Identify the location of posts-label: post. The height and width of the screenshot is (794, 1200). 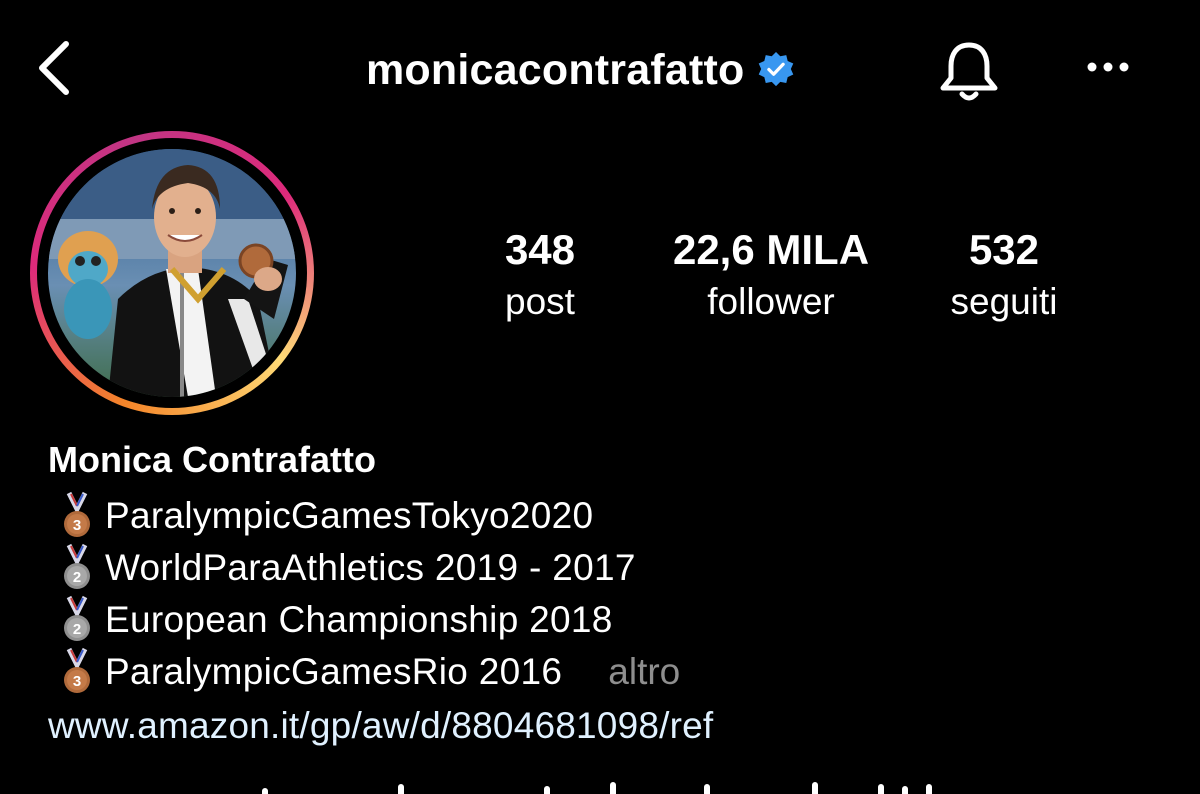
(540, 301).